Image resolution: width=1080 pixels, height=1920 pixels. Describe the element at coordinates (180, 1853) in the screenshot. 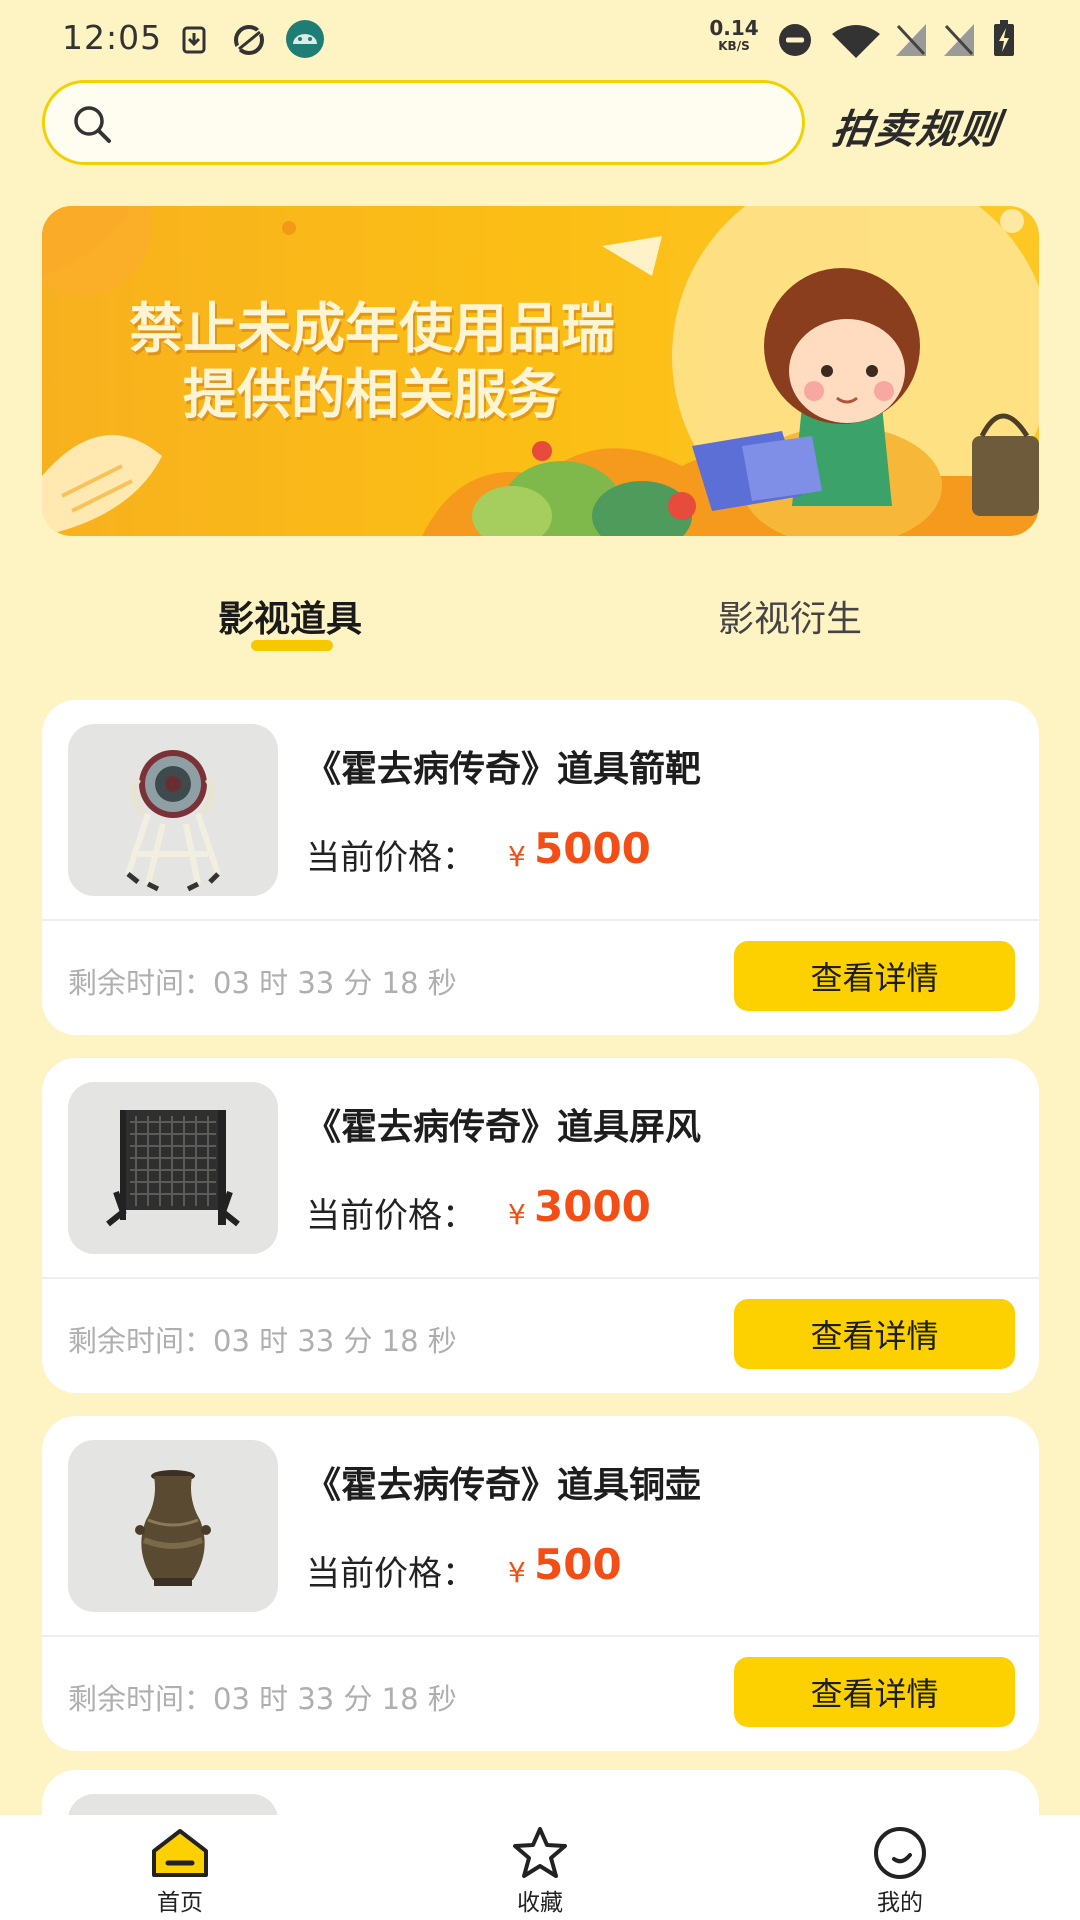

I see `home-icon` at that location.